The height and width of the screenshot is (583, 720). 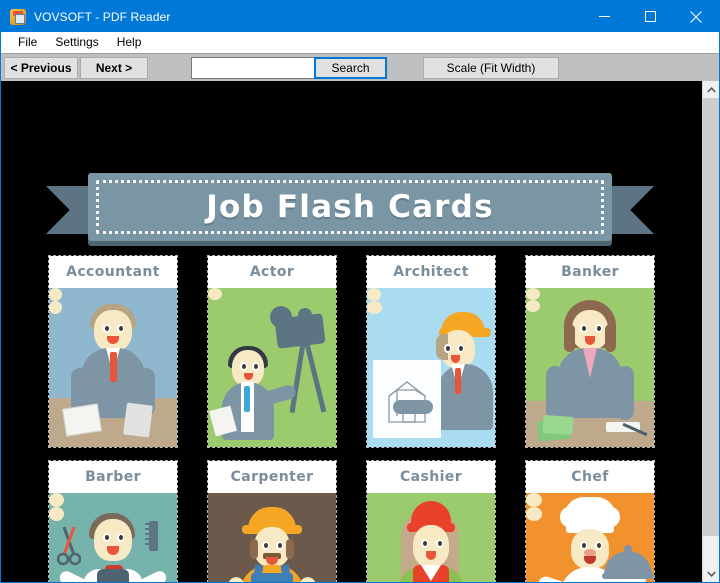 I want to click on search-button: Search, so click(x=350, y=68).